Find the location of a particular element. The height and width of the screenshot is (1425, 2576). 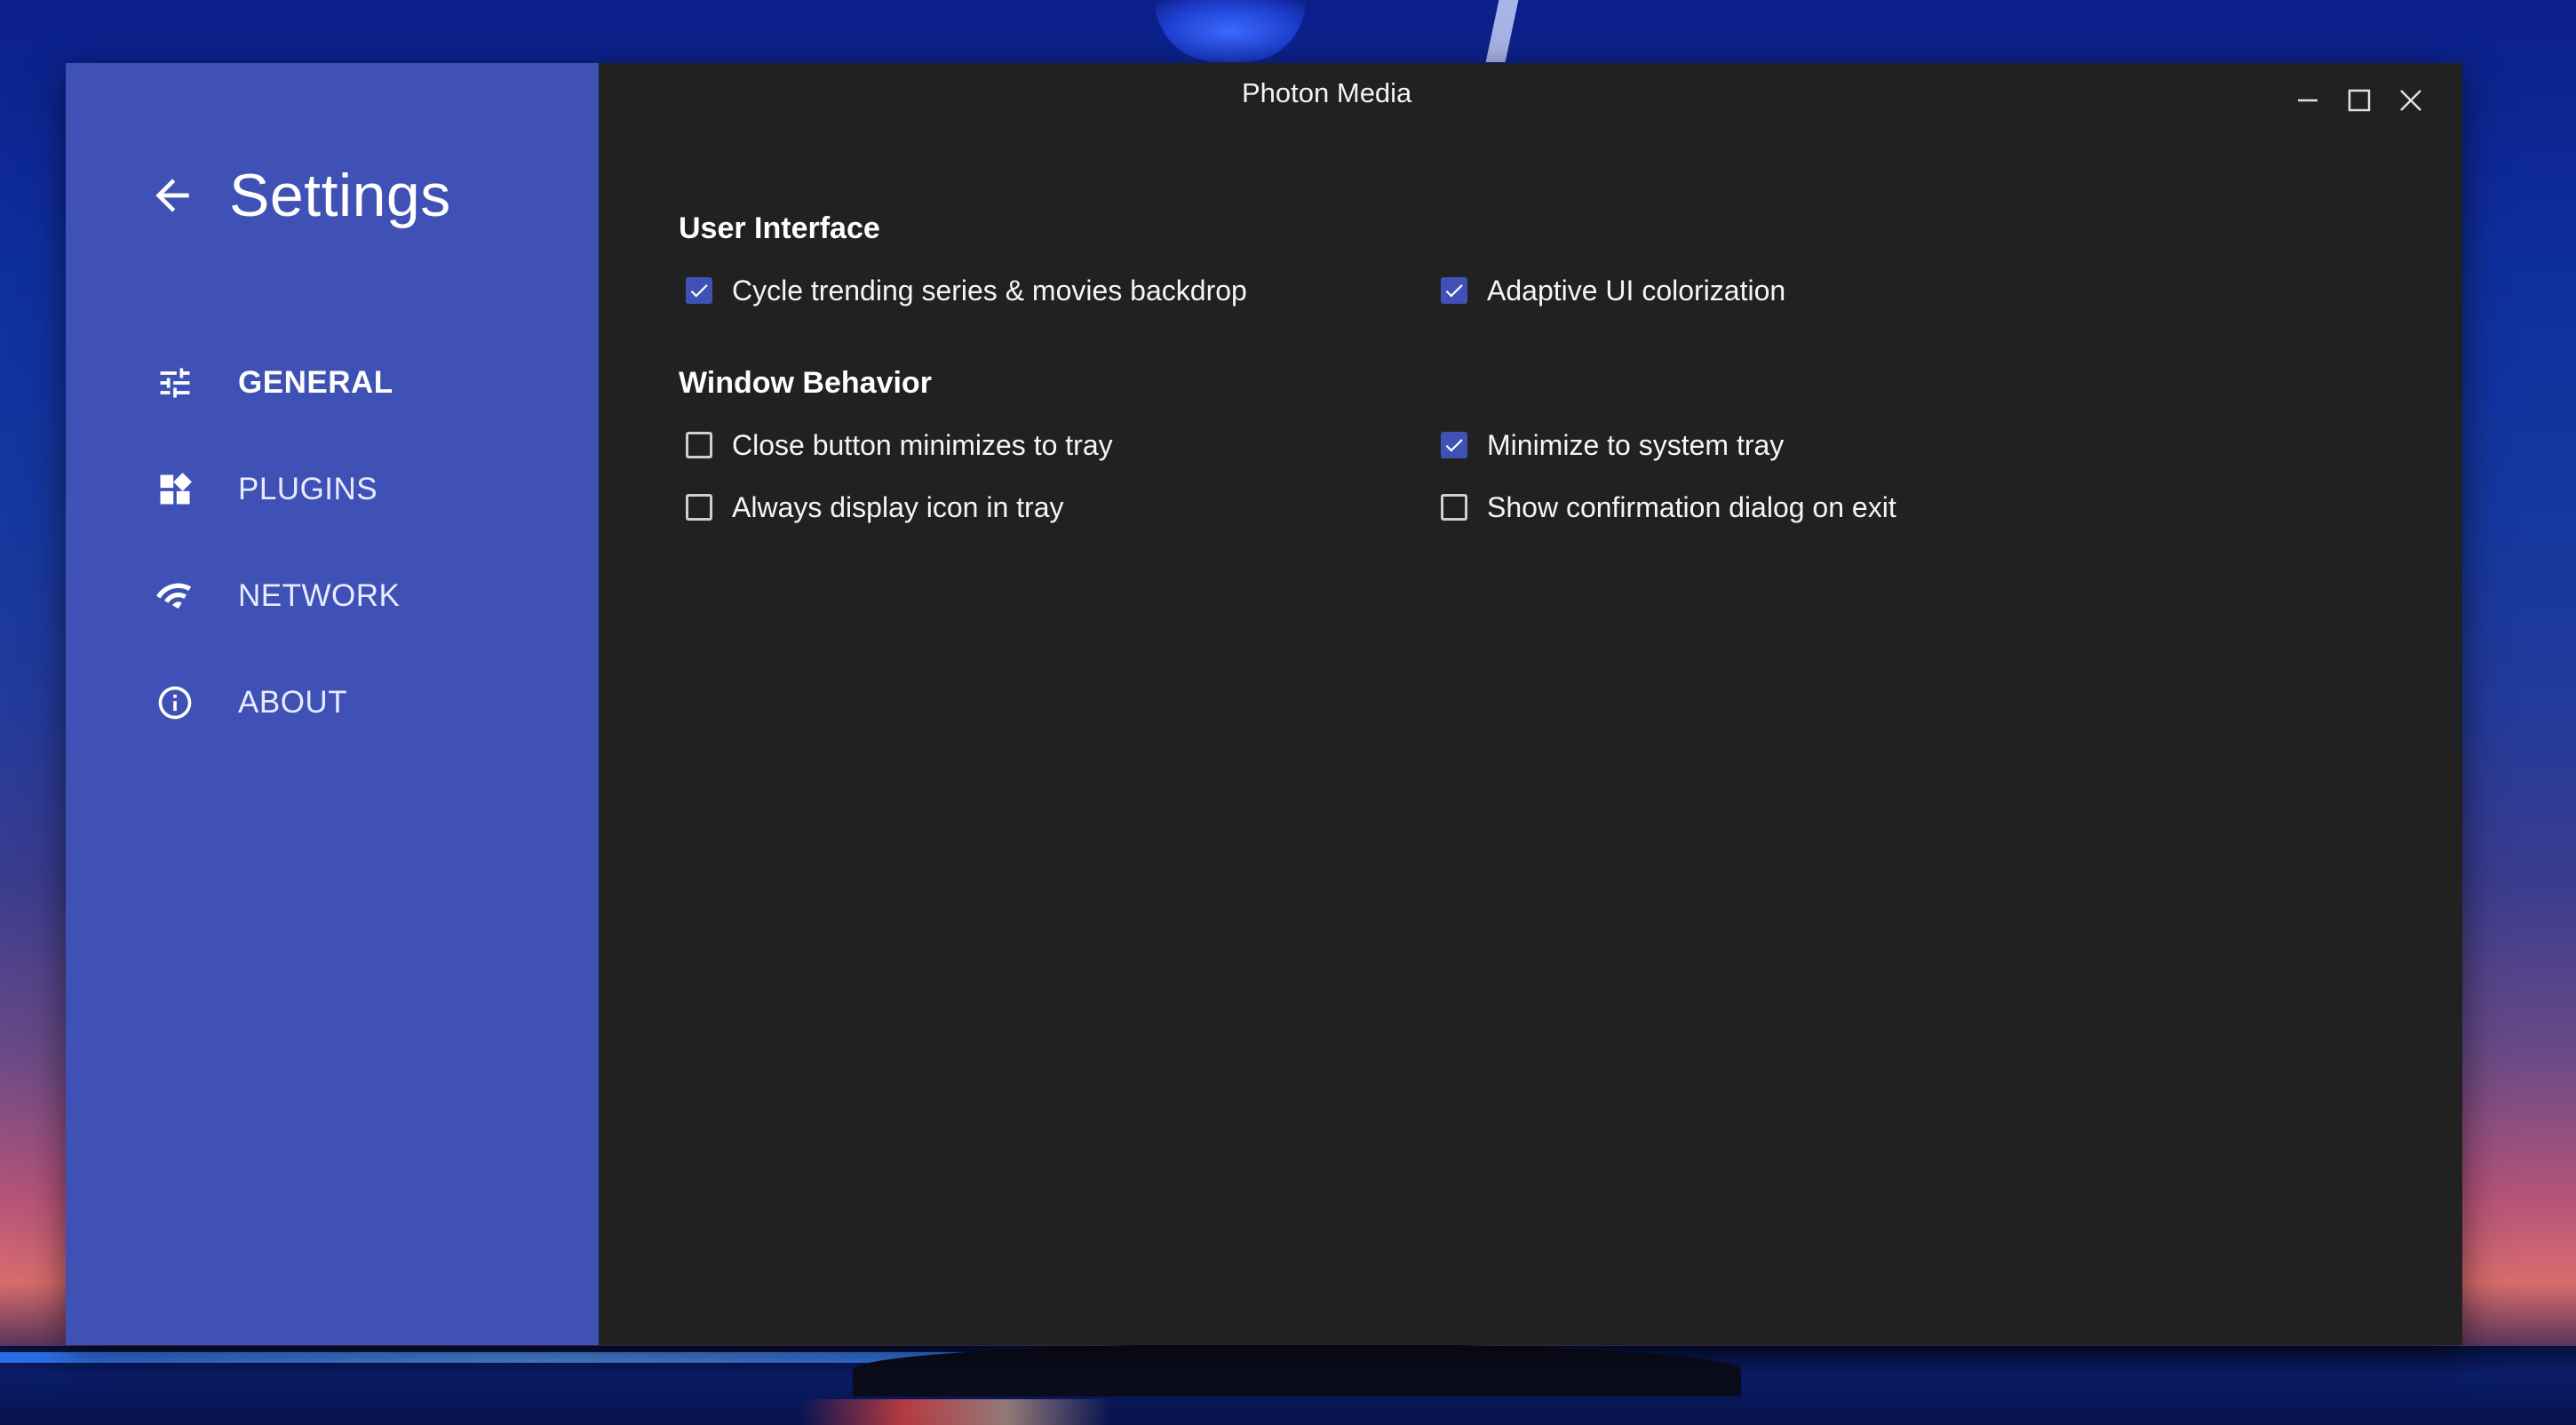

tune-icon is located at coordinates (175, 382).